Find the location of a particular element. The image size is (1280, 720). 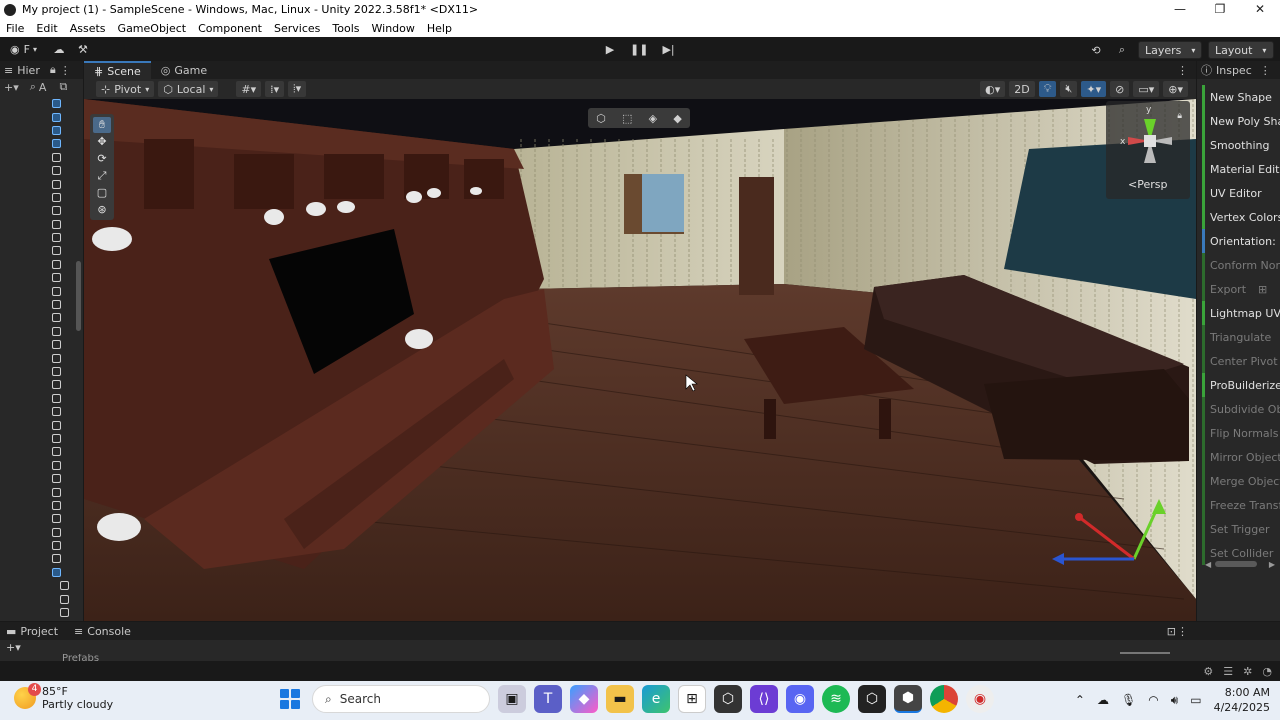

chevron-right-icon: ▶ is located at coordinates (1272, 564).